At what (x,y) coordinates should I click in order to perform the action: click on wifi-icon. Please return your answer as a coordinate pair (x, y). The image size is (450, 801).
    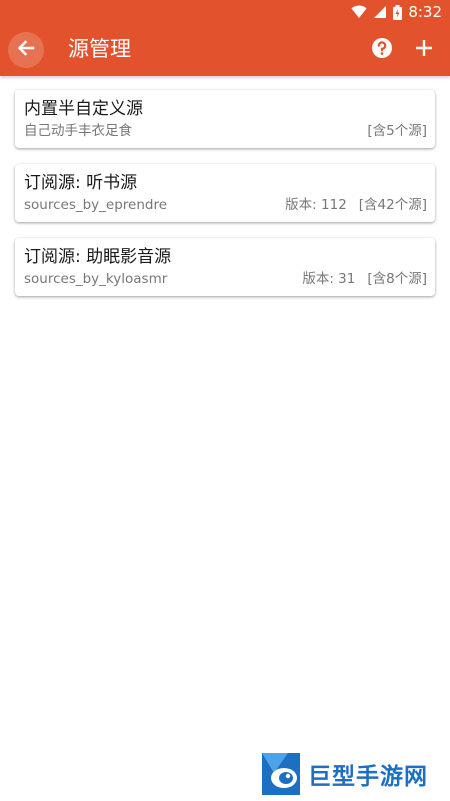
    Looking at the image, I should click on (359, 12).